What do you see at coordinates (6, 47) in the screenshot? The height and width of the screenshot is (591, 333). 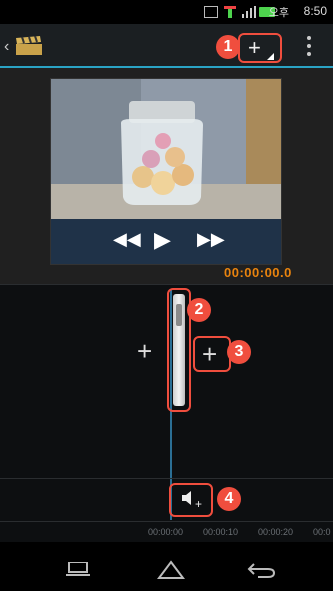 I see `chevron-left-icon: ‹` at bounding box center [6, 47].